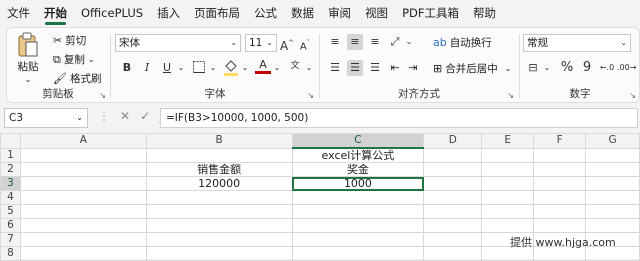  What do you see at coordinates (626, 68) in the screenshot?
I see `decrease-decimal-button: .00→` at bounding box center [626, 68].